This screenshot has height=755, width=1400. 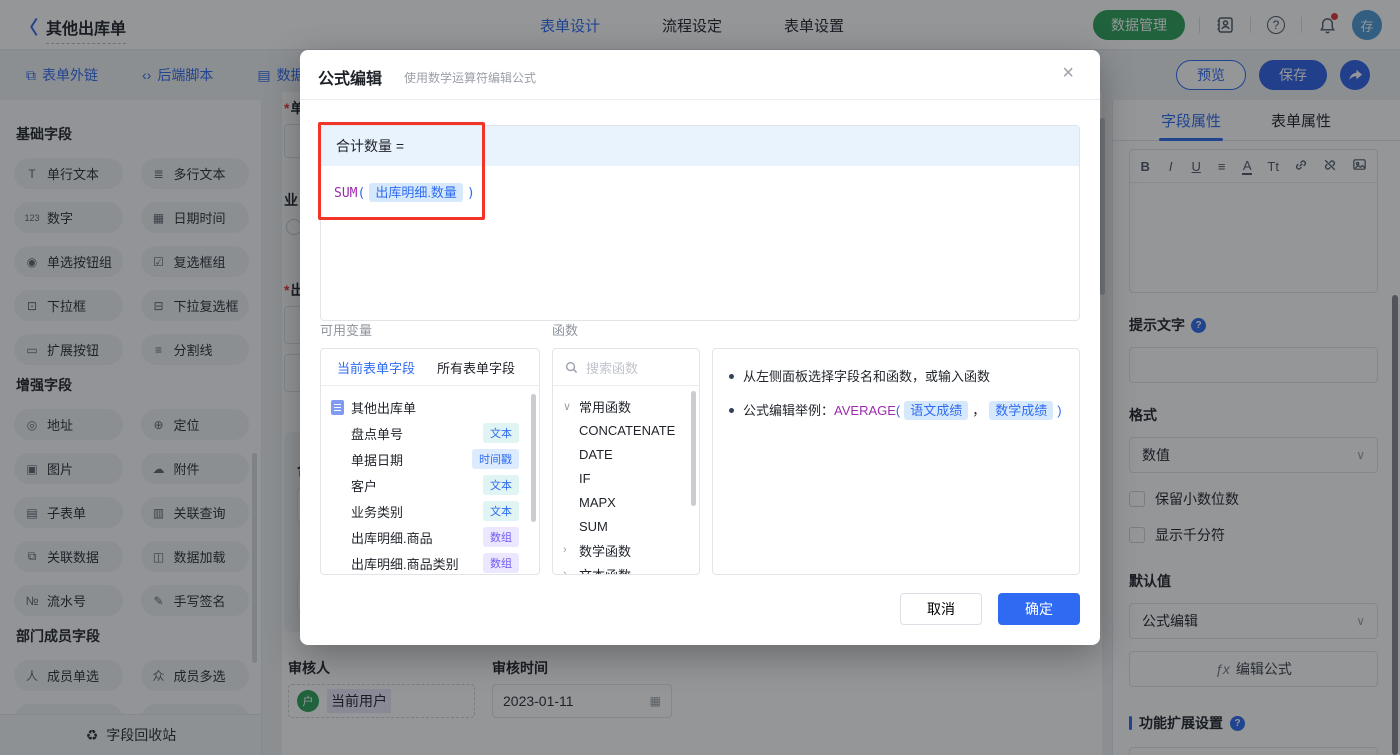 I want to click on modal-subtitle: 使用数学运算符编辑公式, so click(x=470, y=78).